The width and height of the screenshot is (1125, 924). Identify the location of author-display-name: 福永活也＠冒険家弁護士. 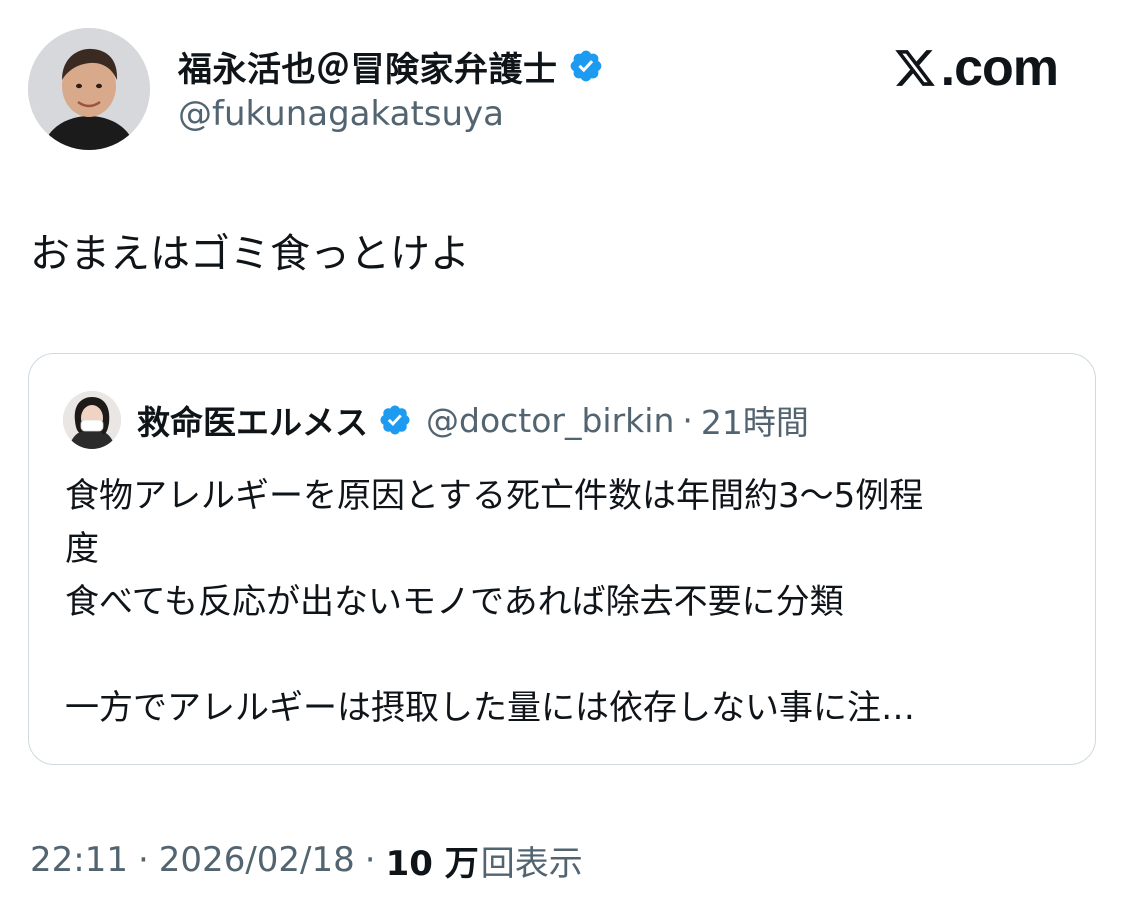
(368, 66).